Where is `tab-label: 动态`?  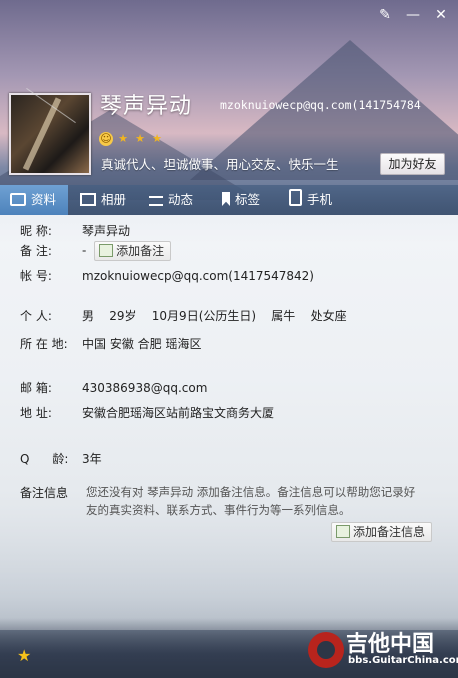 tab-label: 动态 is located at coordinates (181, 199).